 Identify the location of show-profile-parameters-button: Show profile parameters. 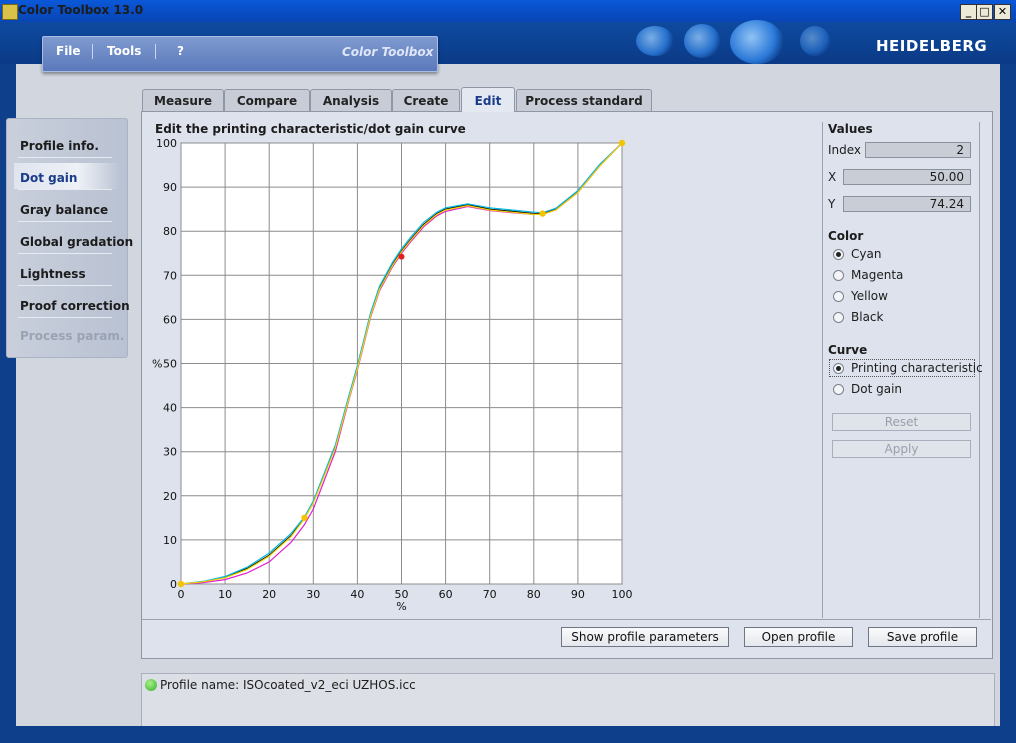
(645, 637).